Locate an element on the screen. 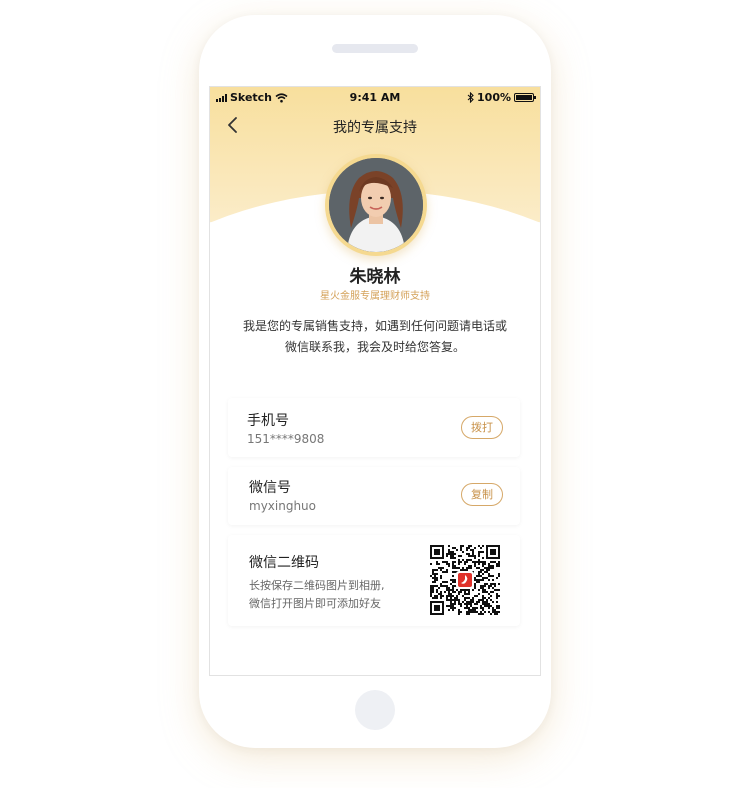 This screenshot has width=750, height=788. wechat-qr-code is located at coordinates (465, 580).